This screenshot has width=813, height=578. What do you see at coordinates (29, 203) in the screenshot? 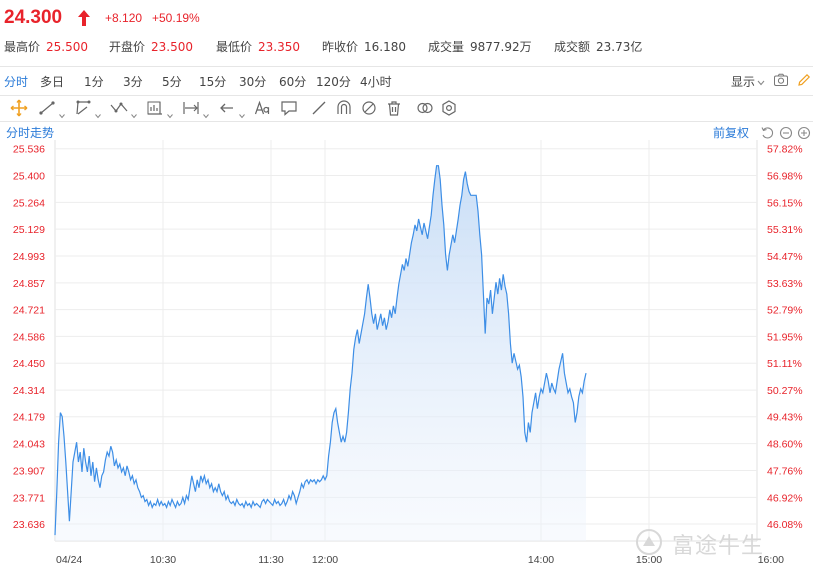
I see `y-tick-label: 25.264` at bounding box center [29, 203].